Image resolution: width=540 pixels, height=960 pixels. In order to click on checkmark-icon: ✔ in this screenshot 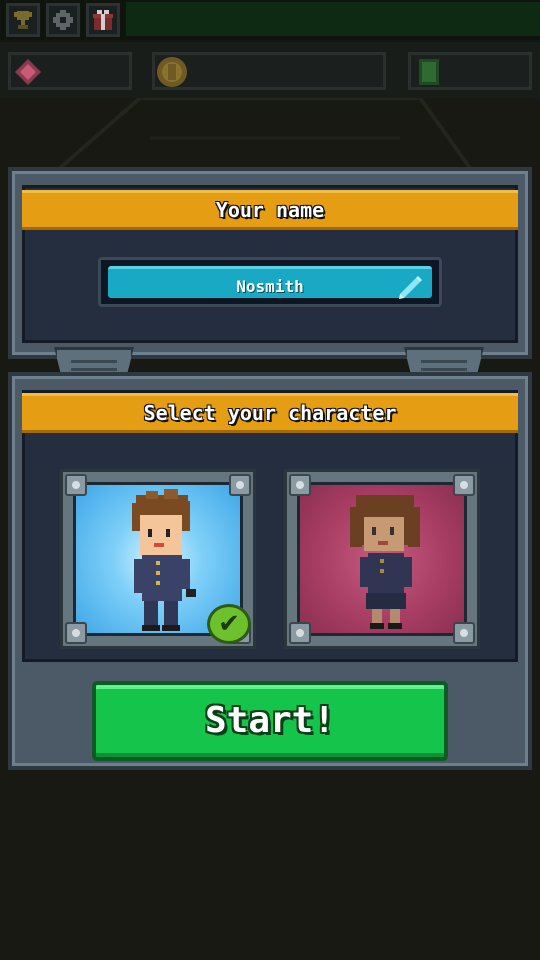, I will do `click(229, 624)`.